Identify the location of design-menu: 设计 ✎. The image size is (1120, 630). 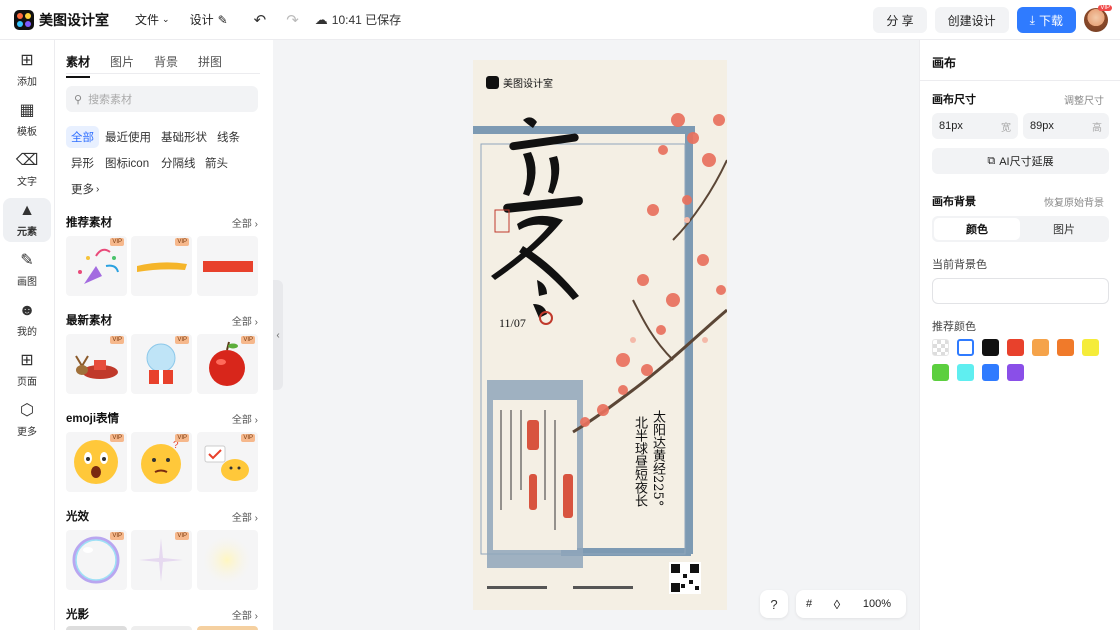
(209, 19).